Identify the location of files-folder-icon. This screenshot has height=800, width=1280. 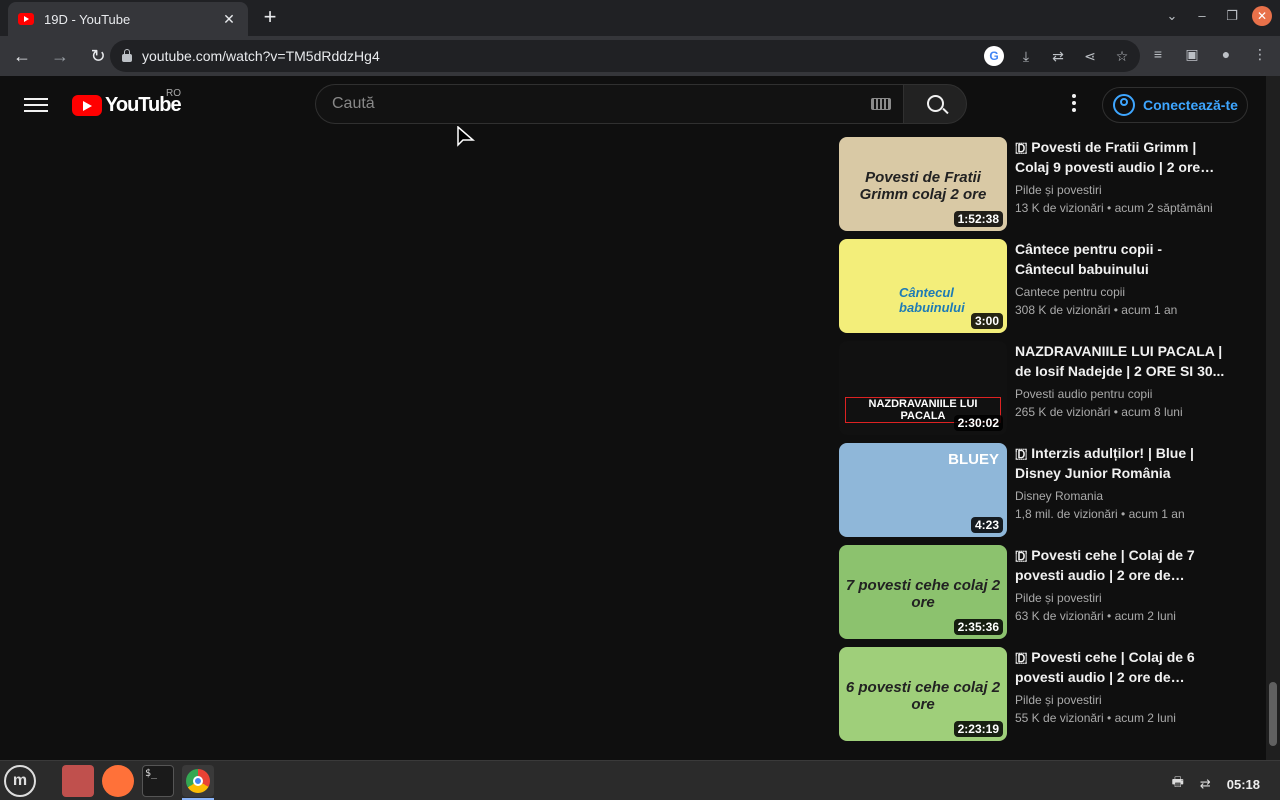
(78, 781).